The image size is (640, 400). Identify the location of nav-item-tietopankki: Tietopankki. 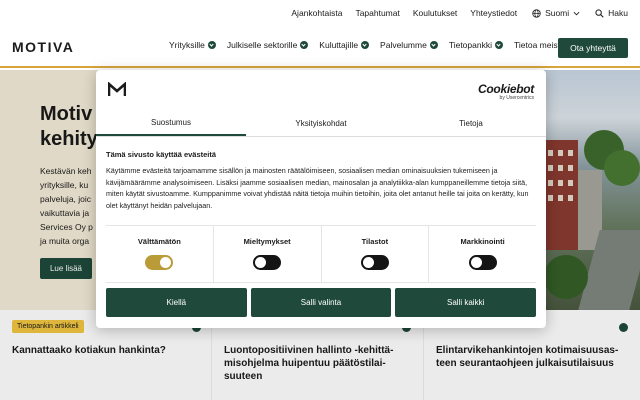
(476, 45).